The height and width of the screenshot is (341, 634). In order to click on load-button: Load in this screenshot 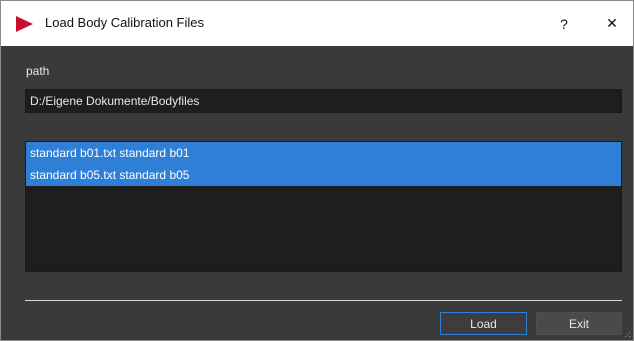, I will do `click(483, 323)`.